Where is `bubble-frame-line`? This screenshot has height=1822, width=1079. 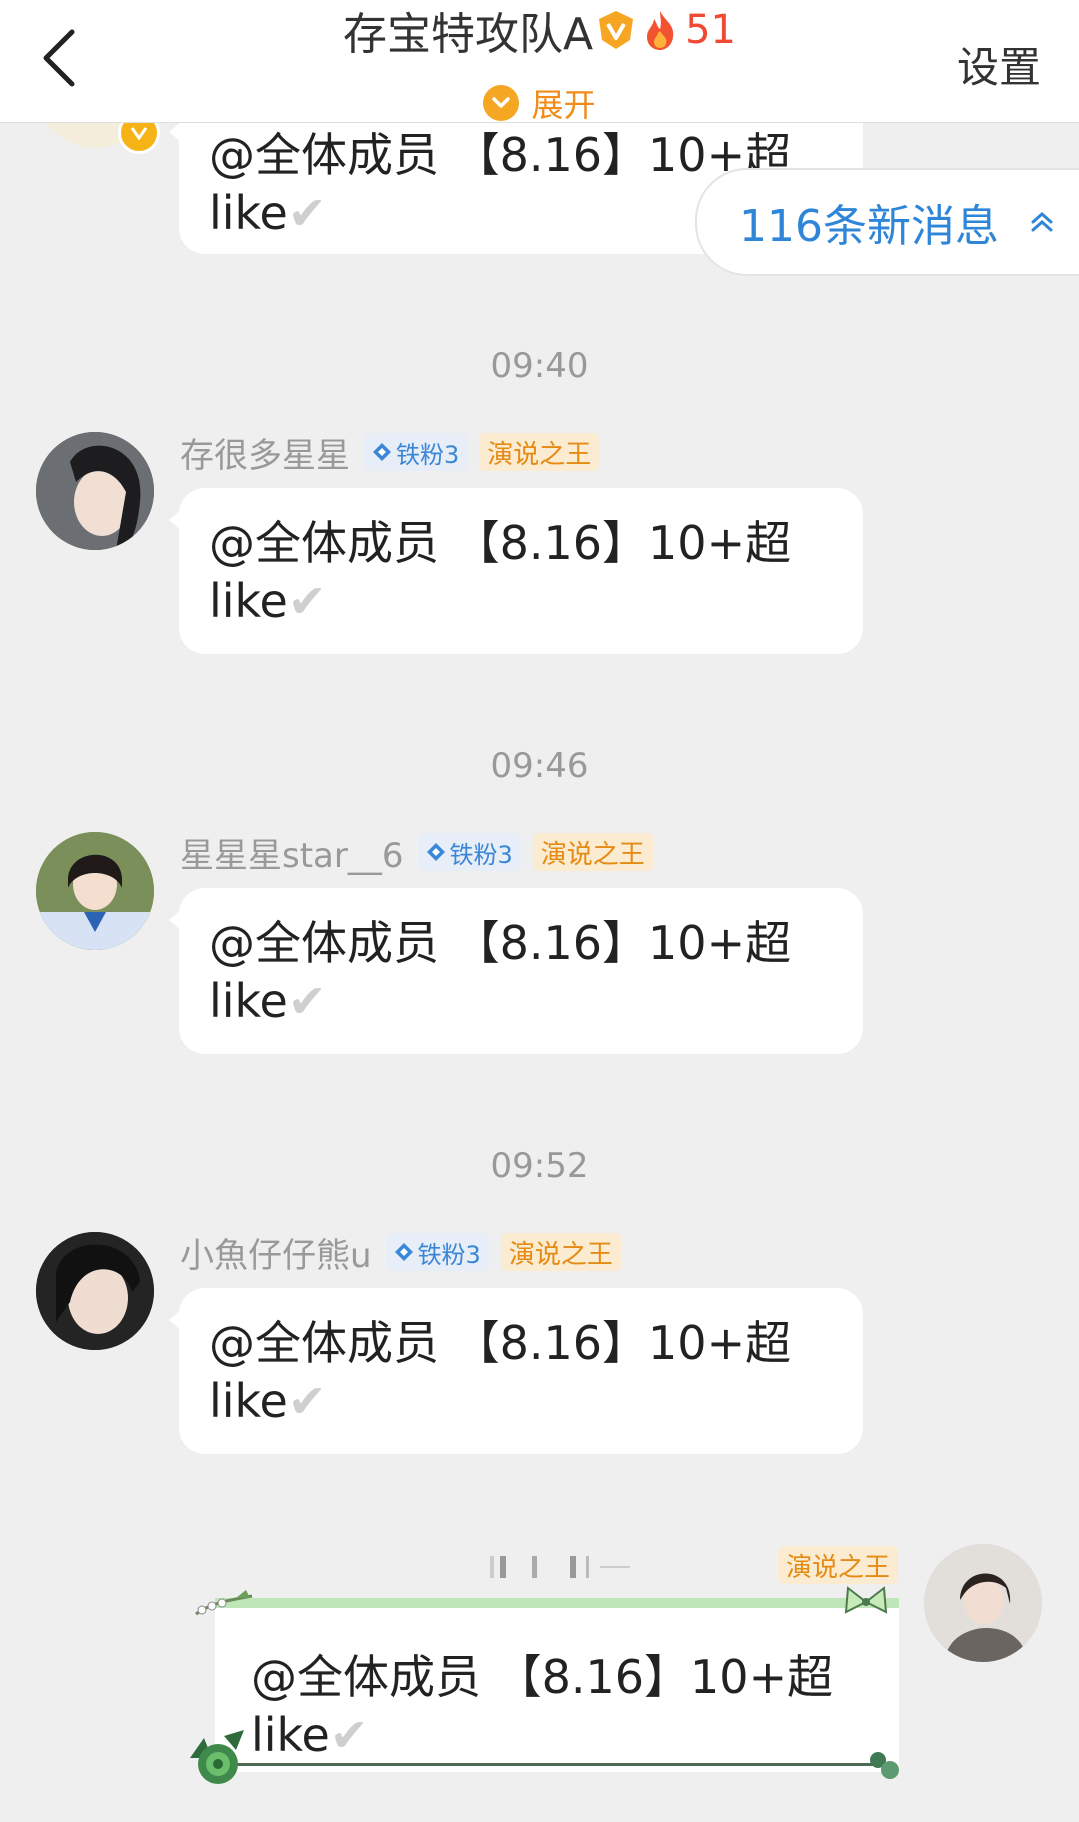 bubble-frame-line is located at coordinates (557, 1764).